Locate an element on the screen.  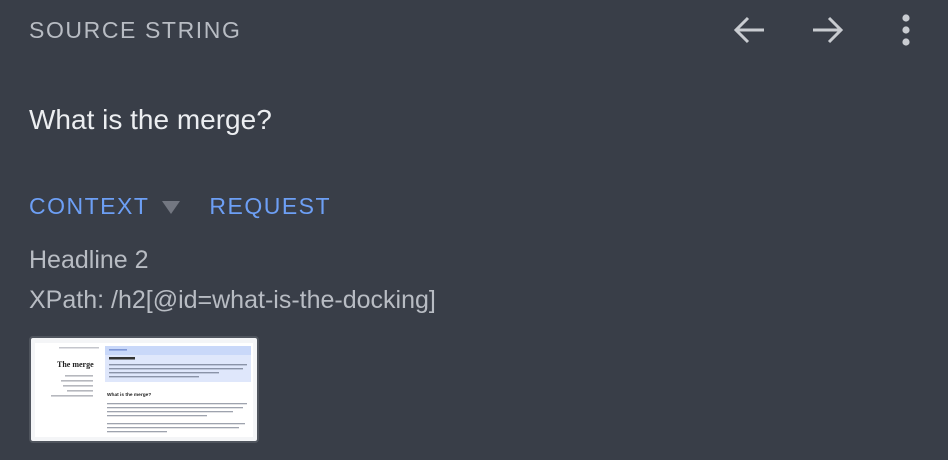
thumbnail-page: The merge What is the merge? is located at coordinates (144, 390).